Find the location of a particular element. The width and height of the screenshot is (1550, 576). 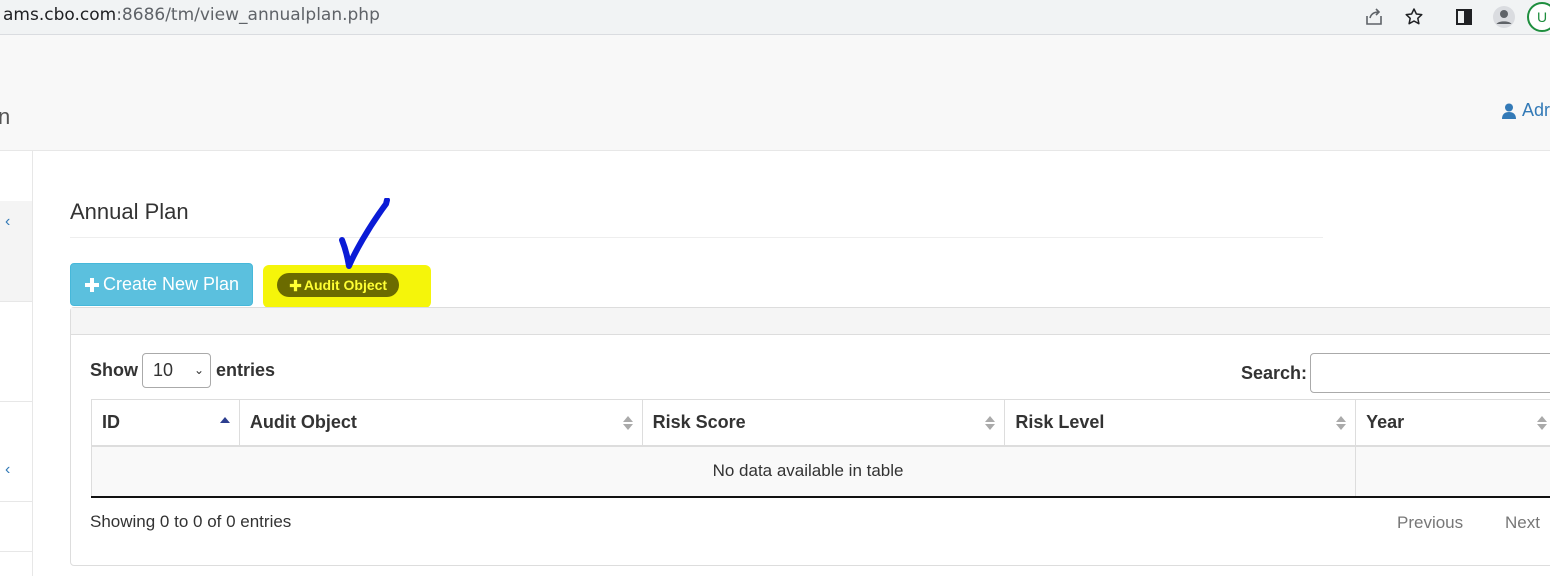

sidebar: ‹ ‹ is located at coordinates (16, 363).